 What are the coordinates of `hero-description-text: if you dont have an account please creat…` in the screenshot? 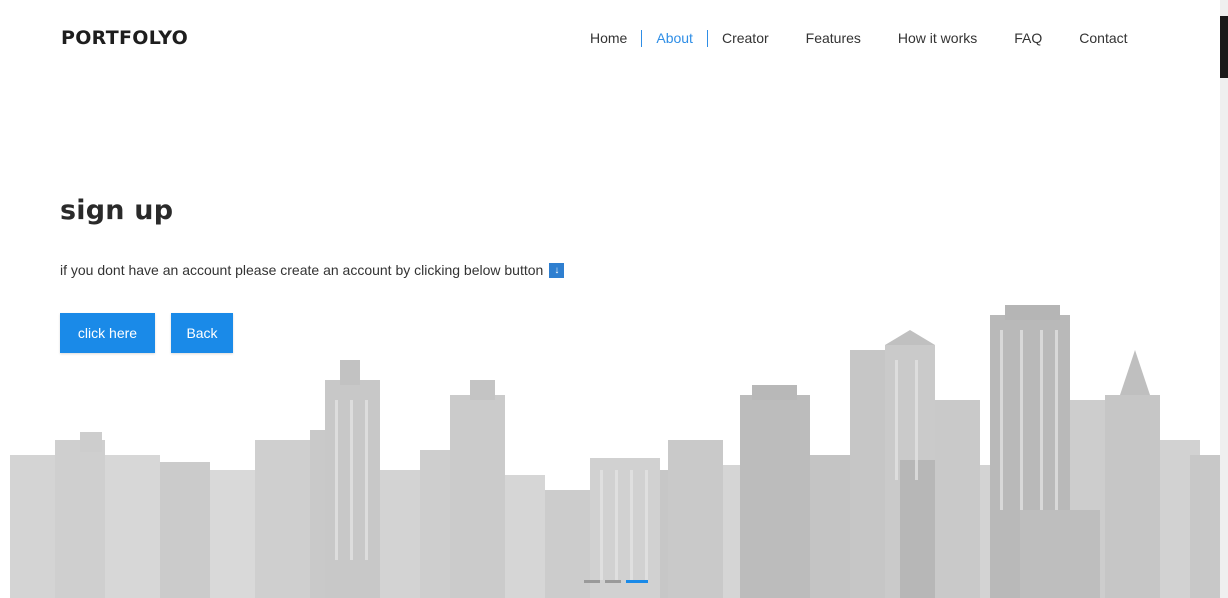 It's located at (302, 270).